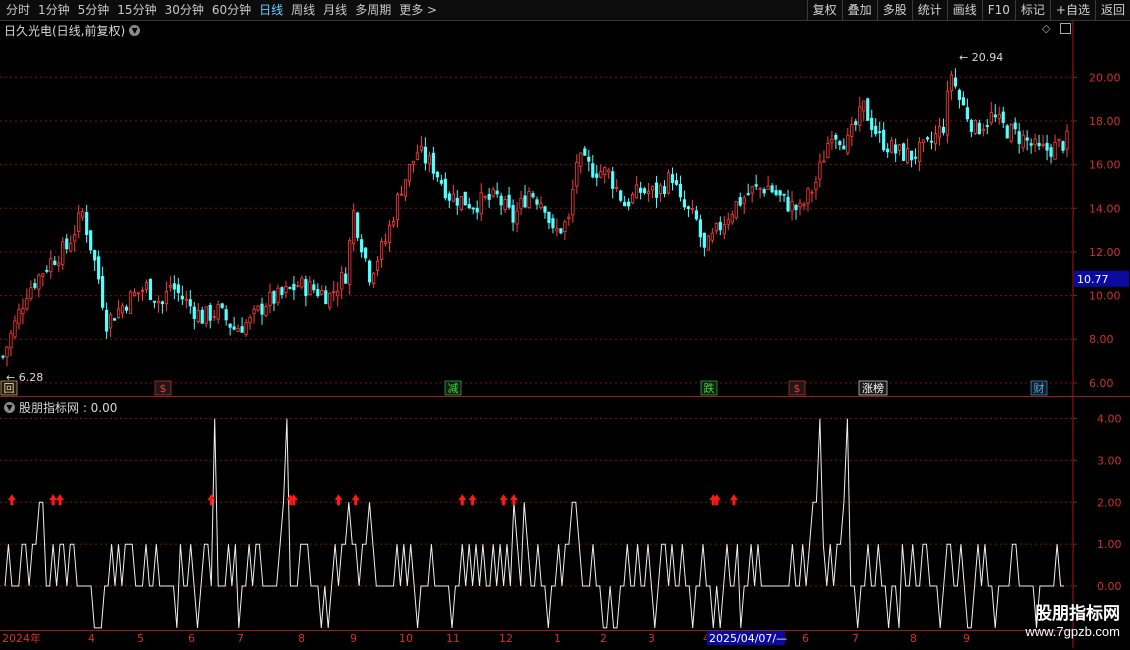  Describe the element at coordinates (1109, 460) in the screenshot. I see `indicator-tick-label: 3.00` at that location.